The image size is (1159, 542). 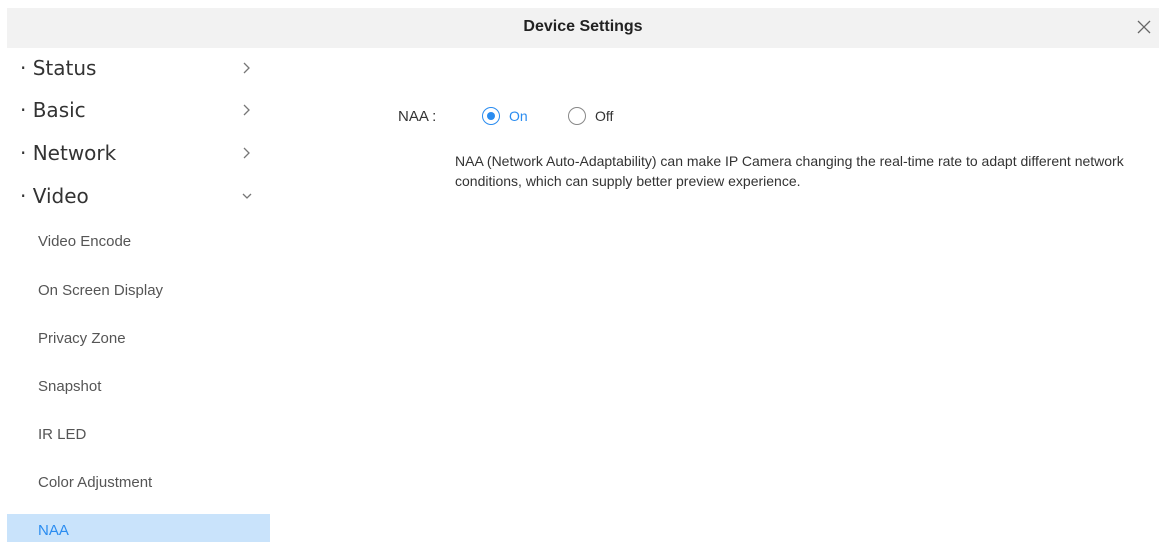 I want to click on sidebar-item-snapshot: Snapshot, so click(x=138, y=387).